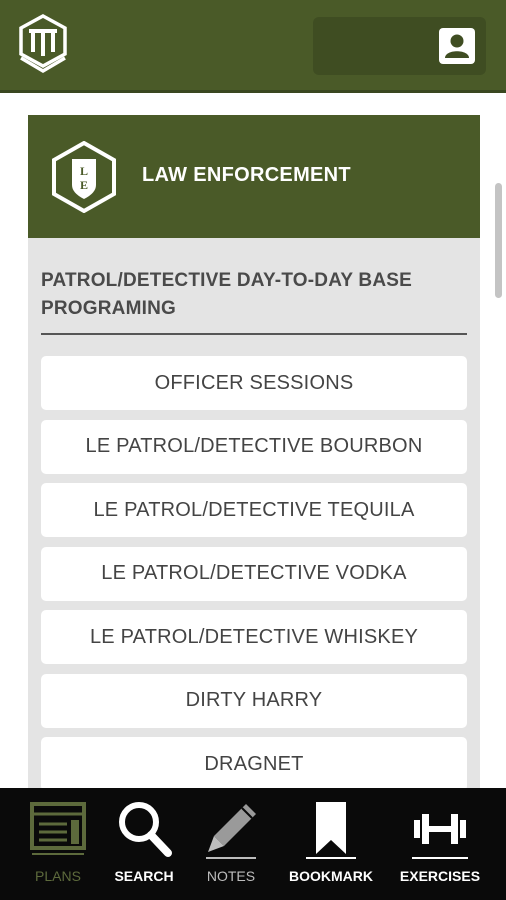 This screenshot has height=900, width=506. What do you see at coordinates (331, 830) in the screenshot?
I see `bookmark-icon` at bounding box center [331, 830].